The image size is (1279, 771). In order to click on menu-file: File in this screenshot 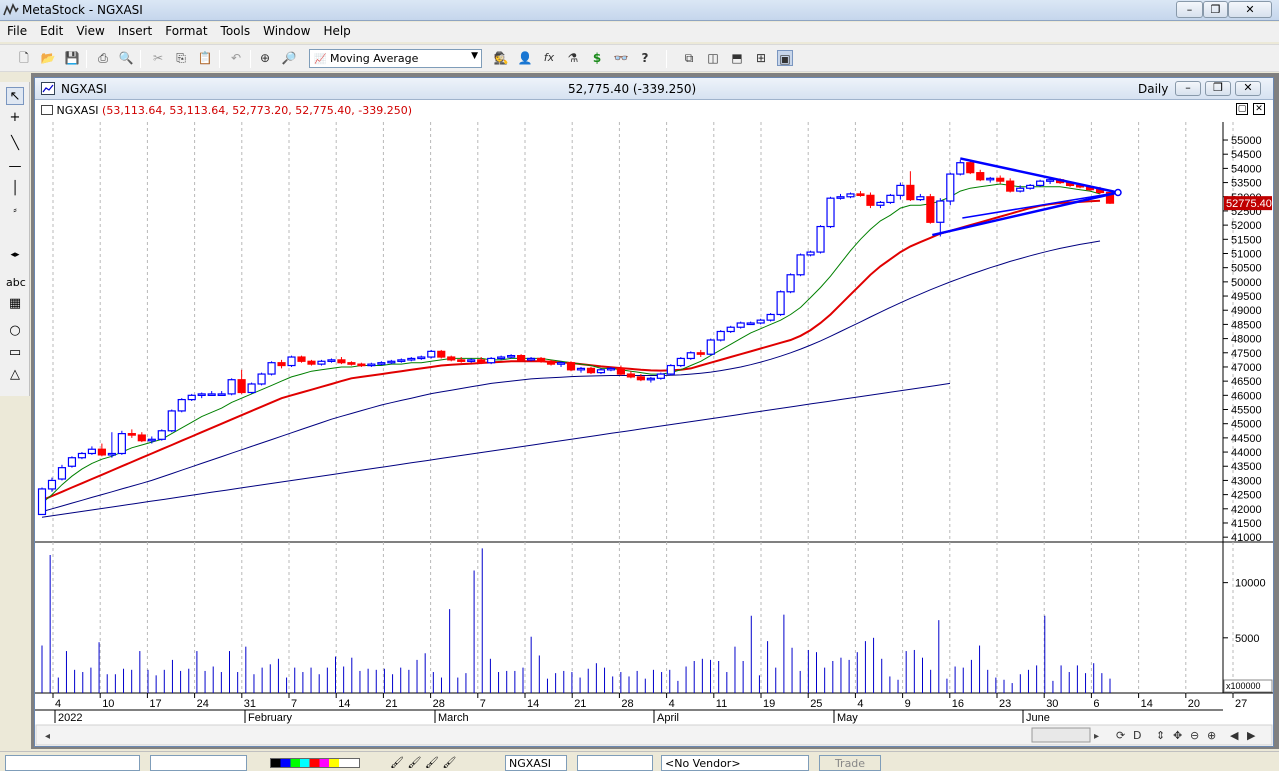, I will do `click(16, 30)`.